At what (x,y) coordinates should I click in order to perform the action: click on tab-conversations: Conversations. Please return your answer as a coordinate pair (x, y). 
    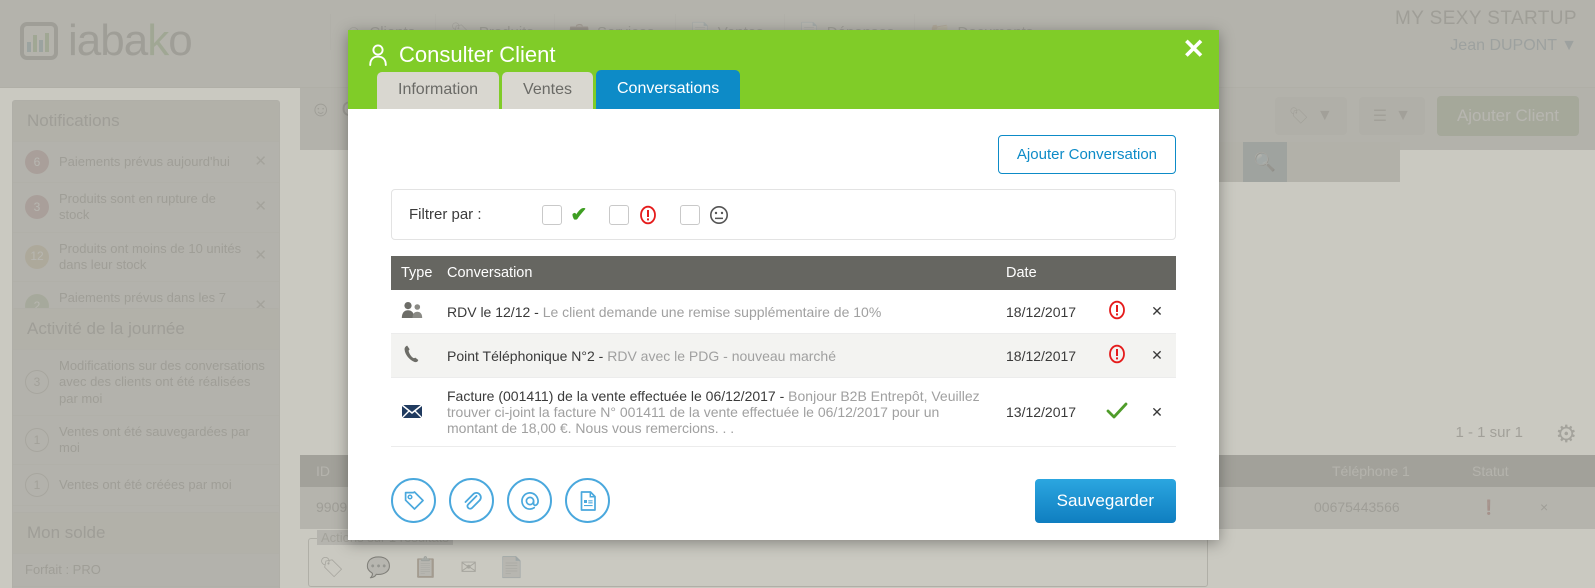
    Looking at the image, I should click on (668, 89).